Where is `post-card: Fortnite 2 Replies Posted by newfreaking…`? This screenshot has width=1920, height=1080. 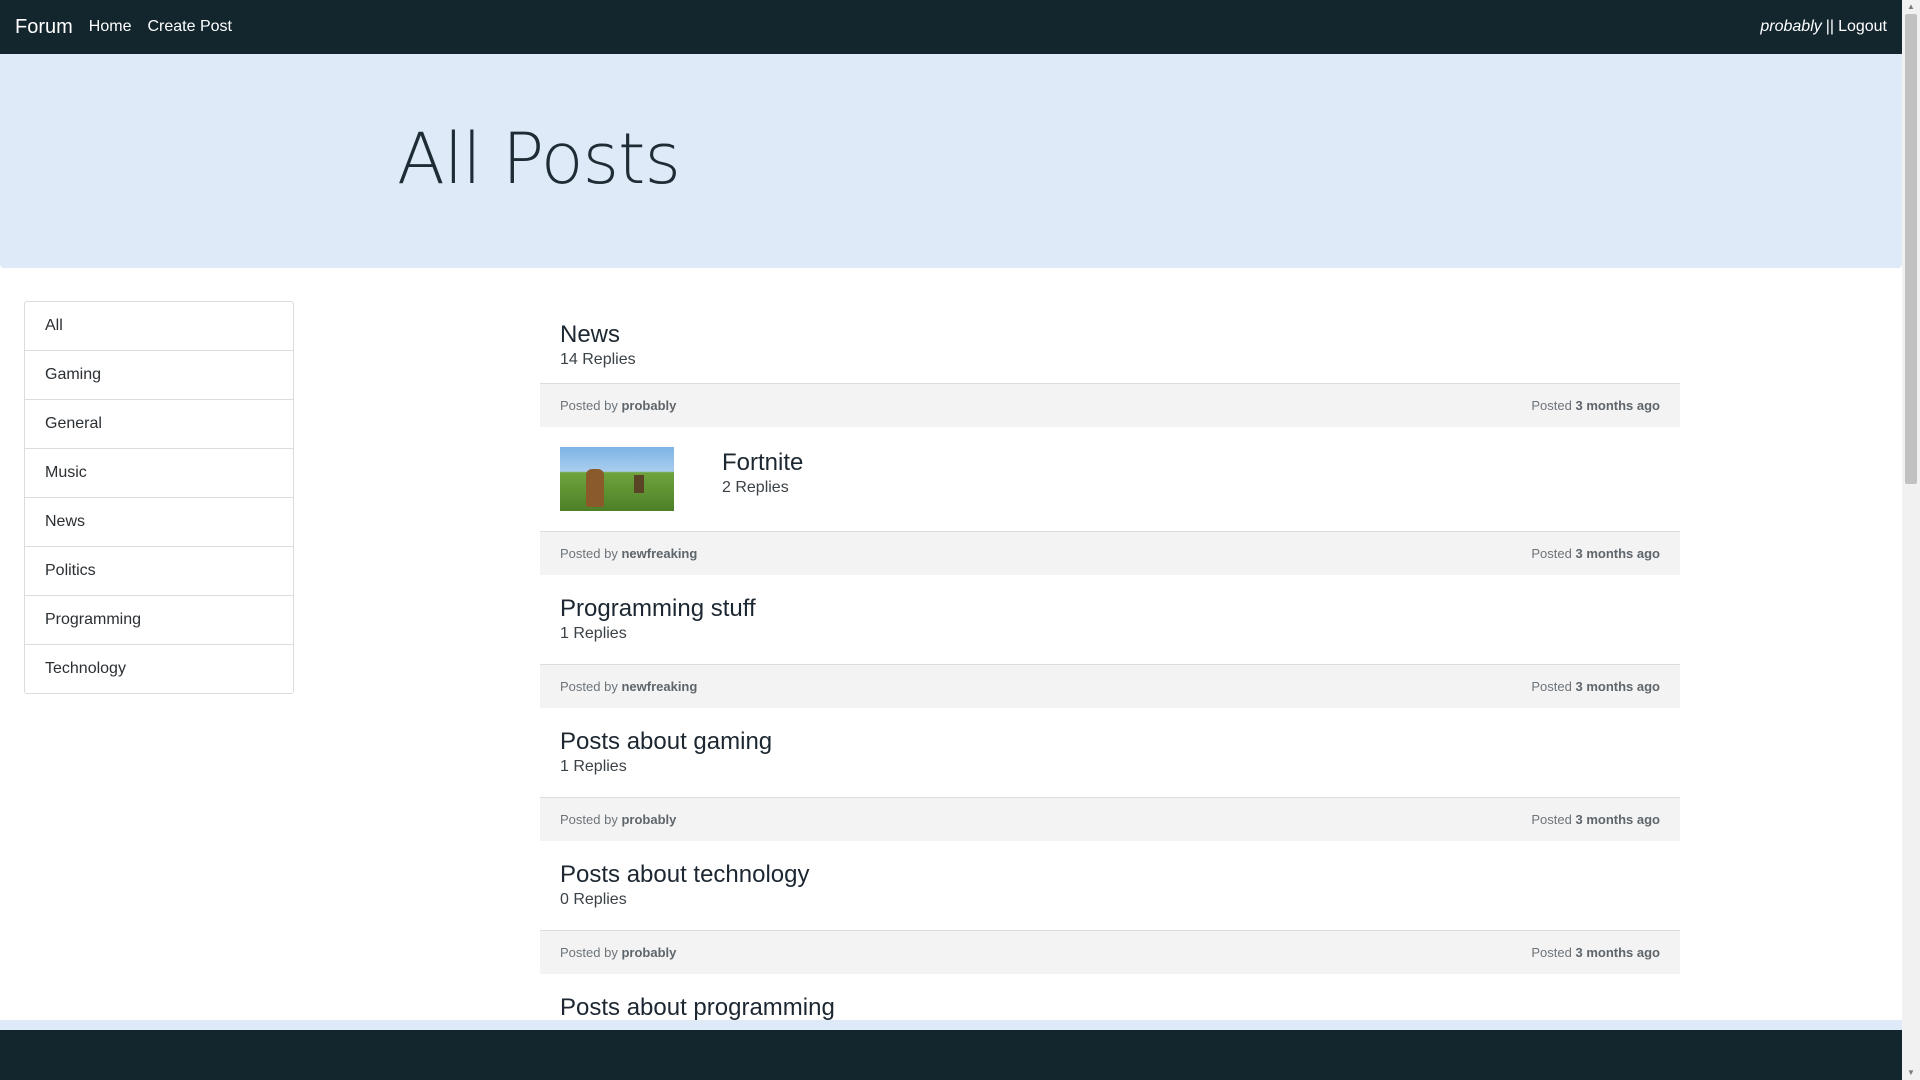
post-card: Fortnite 2 Replies Posted by newfreaking… is located at coordinates (1110, 501).